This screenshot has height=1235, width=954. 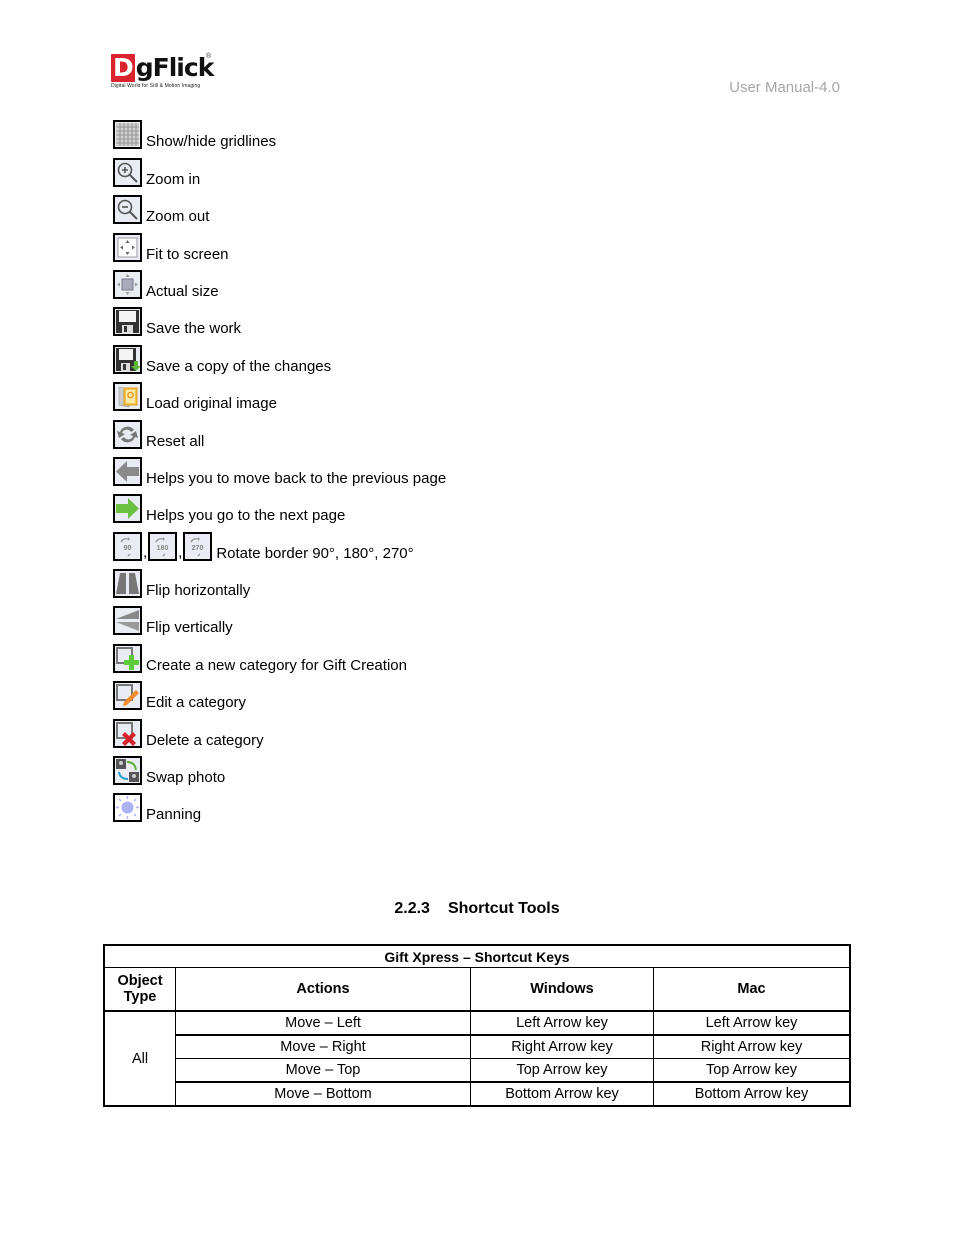 What do you see at coordinates (162, 67) in the screenshot?
I see `logo-mark: DgFlick` at bounding box center [162, 67].